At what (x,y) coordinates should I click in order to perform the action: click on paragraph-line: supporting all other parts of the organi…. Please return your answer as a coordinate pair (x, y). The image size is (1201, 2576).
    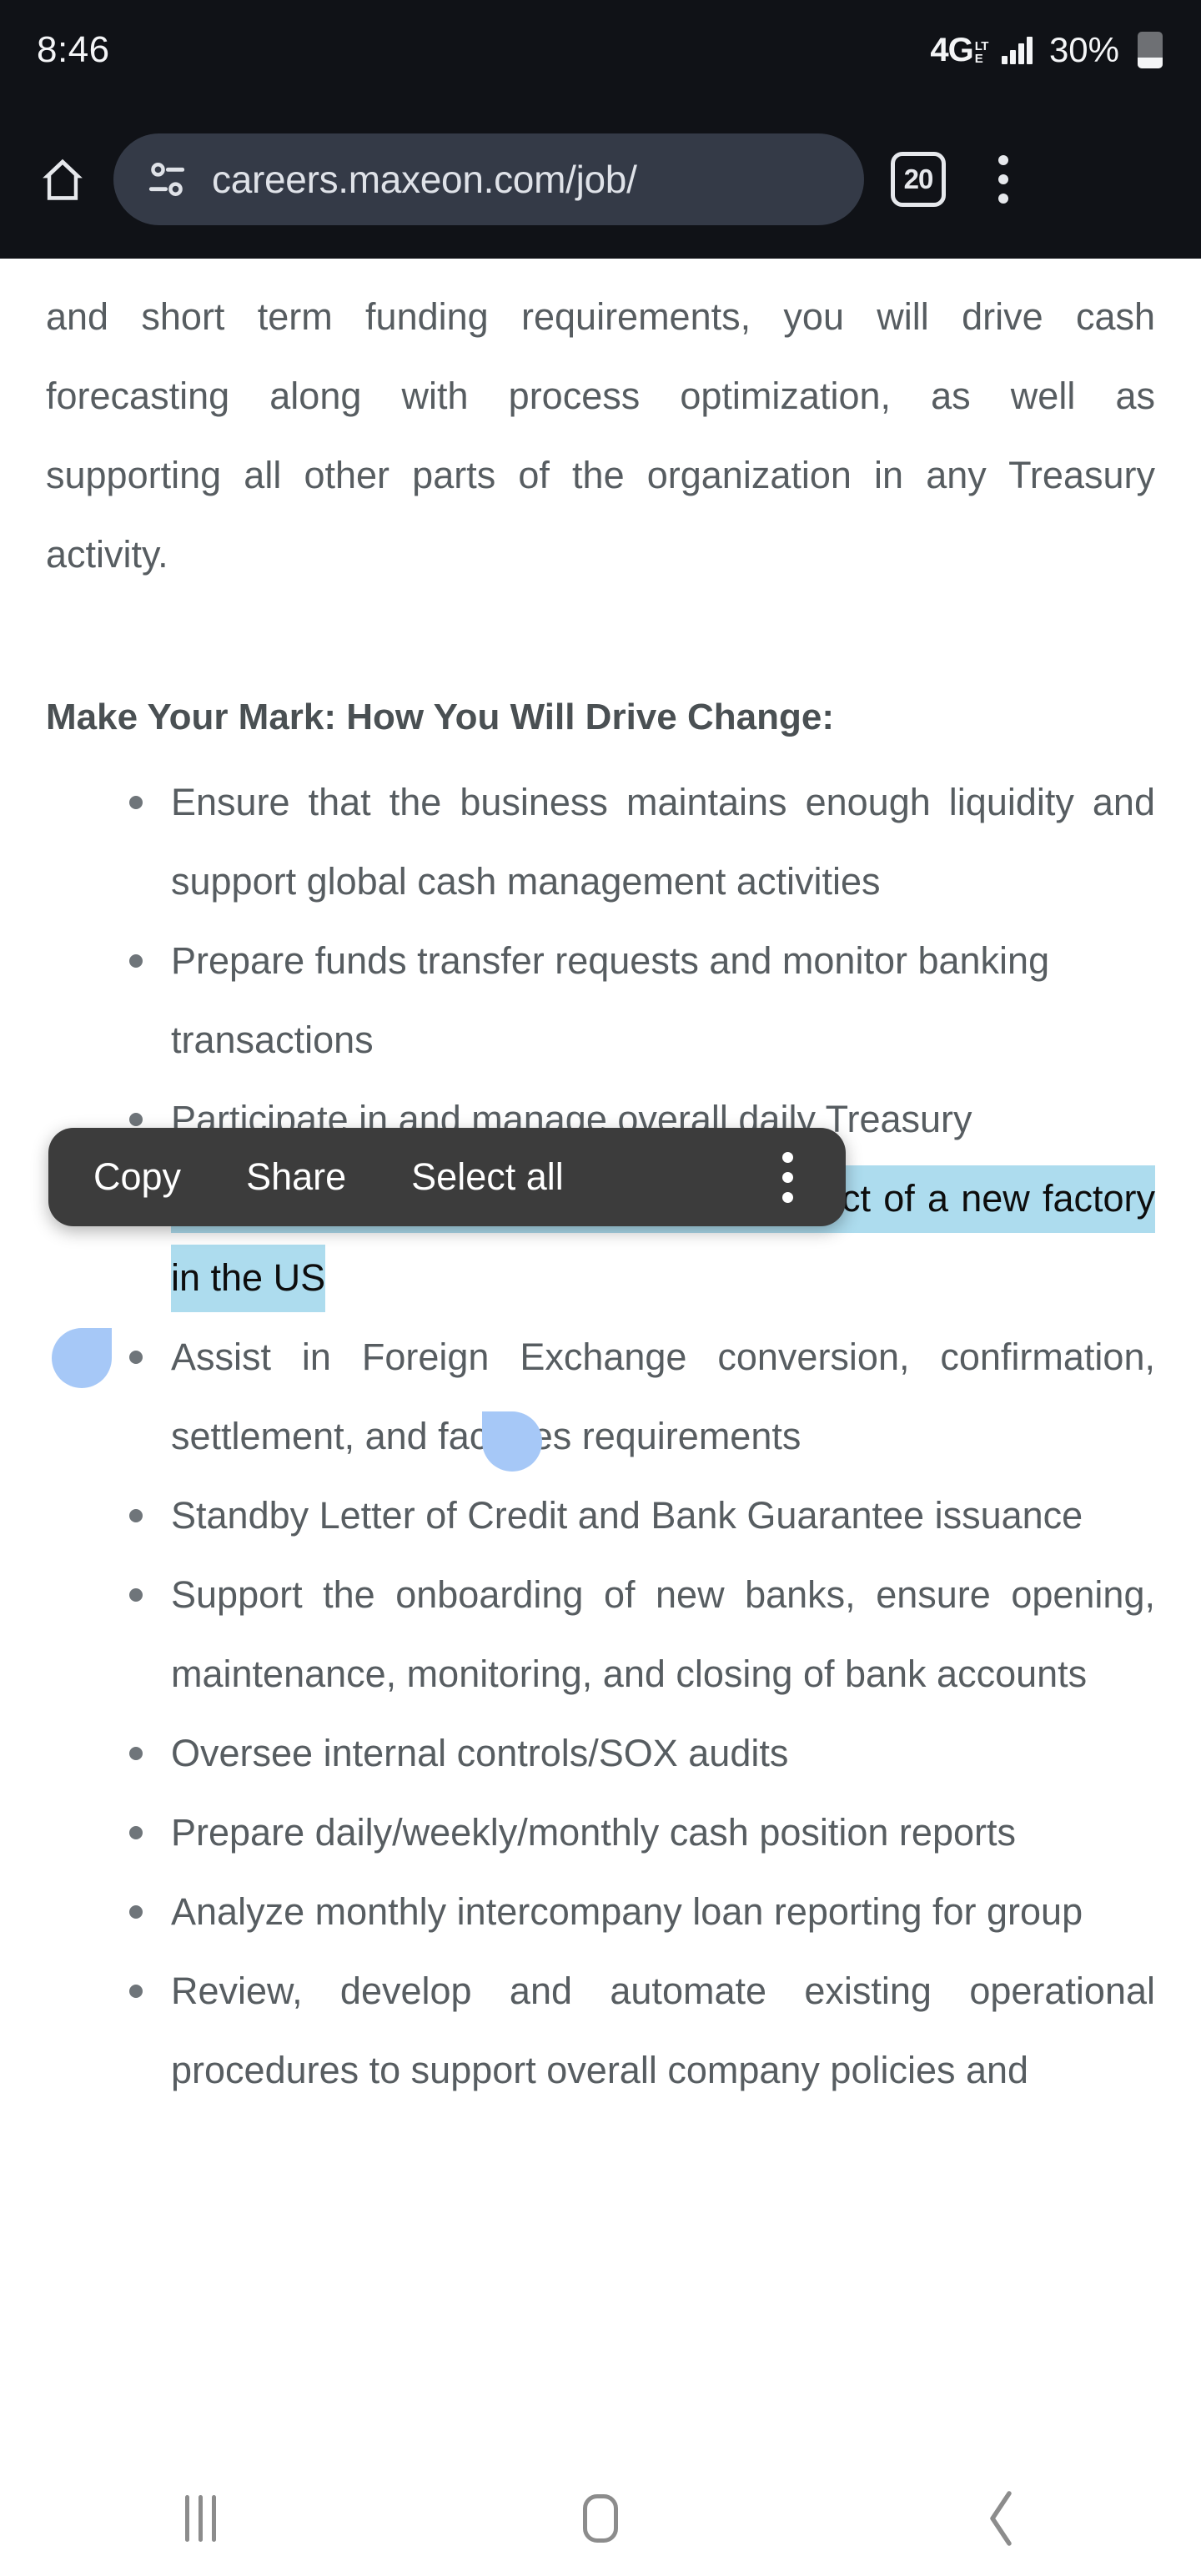
    Looking at the image, I should click on (601, 475).